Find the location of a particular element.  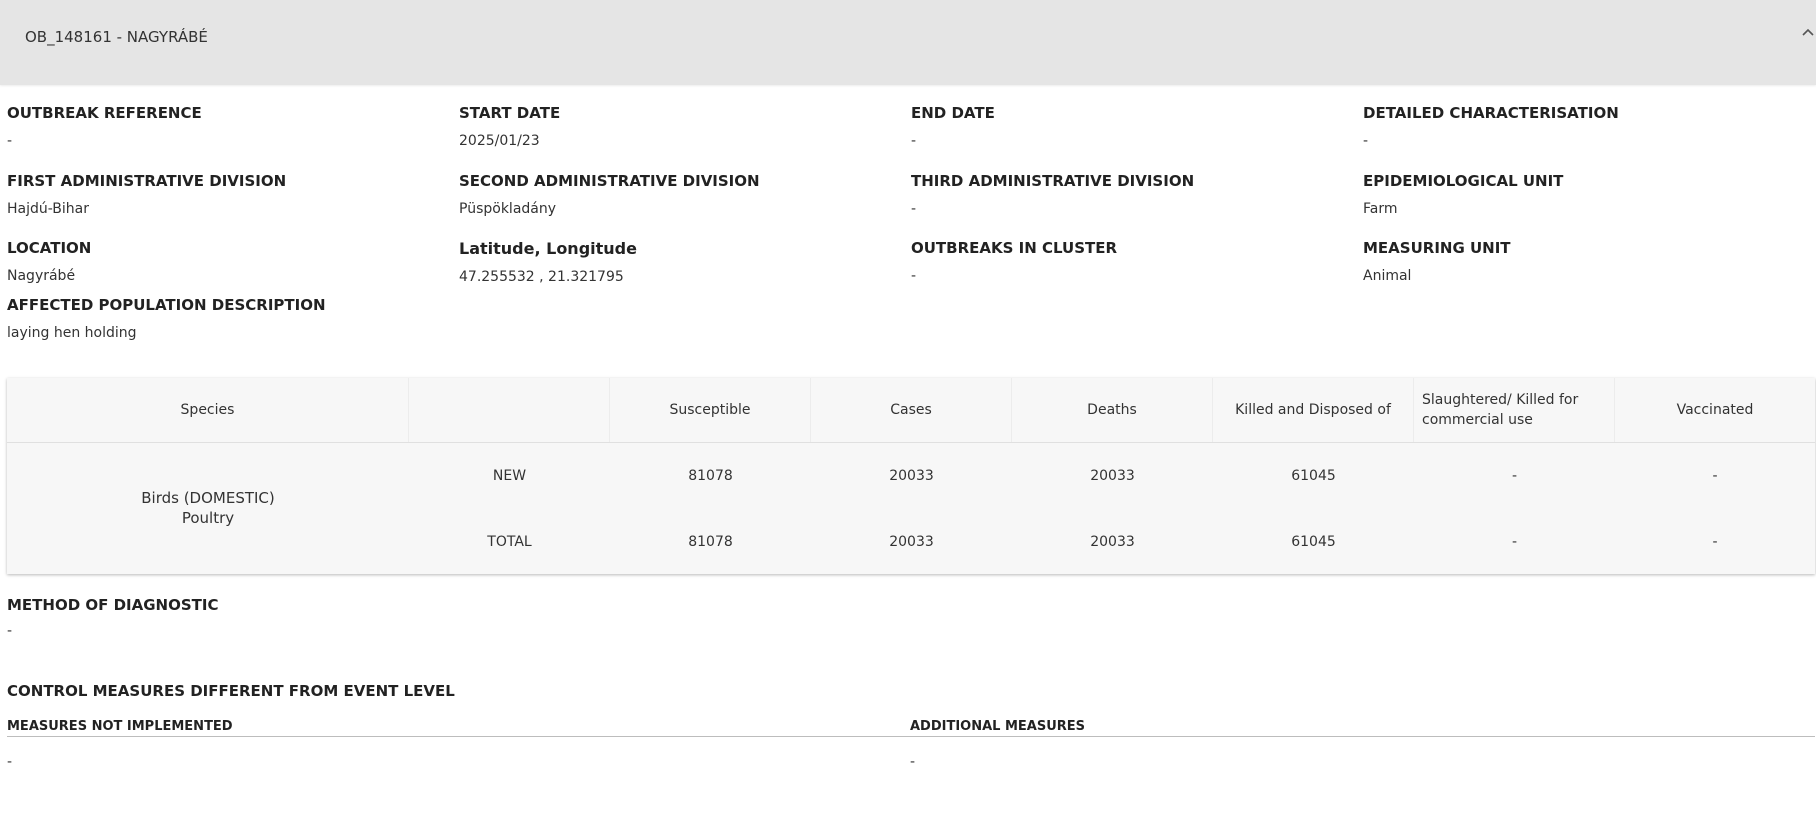

column-header-susceptible: Susceptible is located at coordinates (710, 410).